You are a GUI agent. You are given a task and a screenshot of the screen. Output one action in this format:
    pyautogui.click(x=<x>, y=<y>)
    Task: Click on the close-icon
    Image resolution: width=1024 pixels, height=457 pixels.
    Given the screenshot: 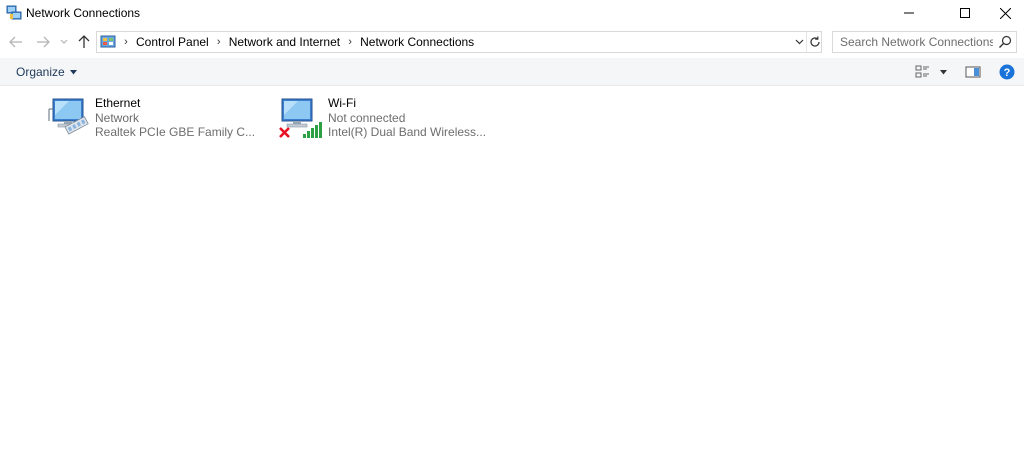 What is the action you would take?
    pyautogui.click(x=1005, y=13)
    